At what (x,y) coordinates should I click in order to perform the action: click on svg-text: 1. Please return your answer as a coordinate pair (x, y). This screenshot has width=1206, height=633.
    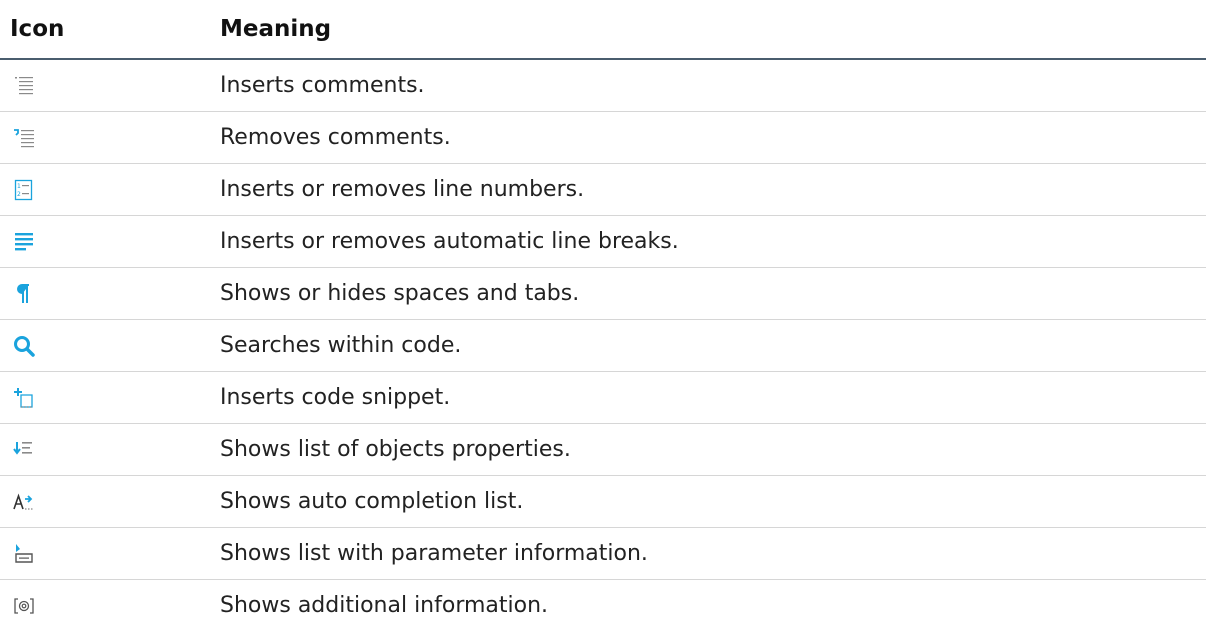
    Looking at the image, I should click on (19, 186).